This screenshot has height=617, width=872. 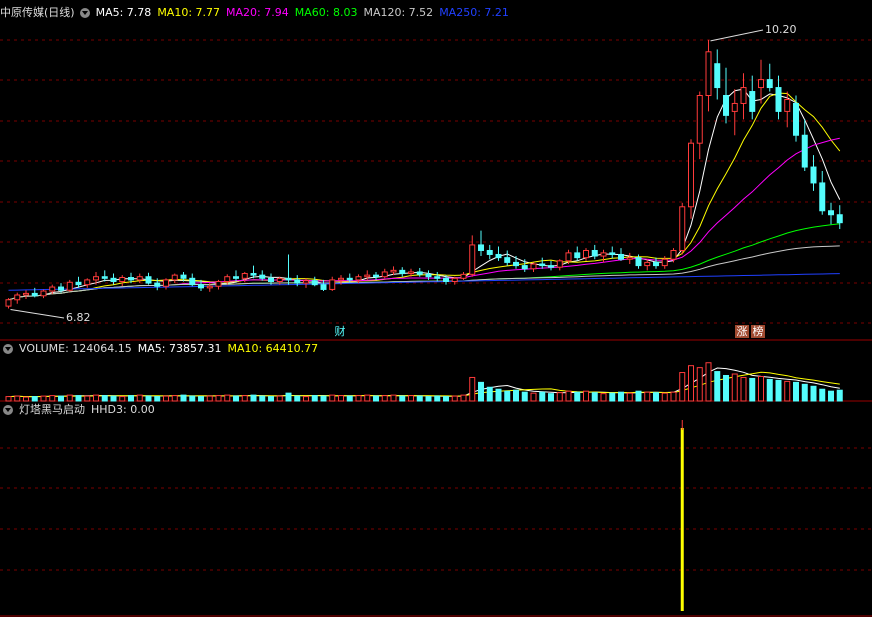 What do you see at coordinates (682, 515) in the screenshot?
I see `signal-bars` at bounding box center [682, 515].